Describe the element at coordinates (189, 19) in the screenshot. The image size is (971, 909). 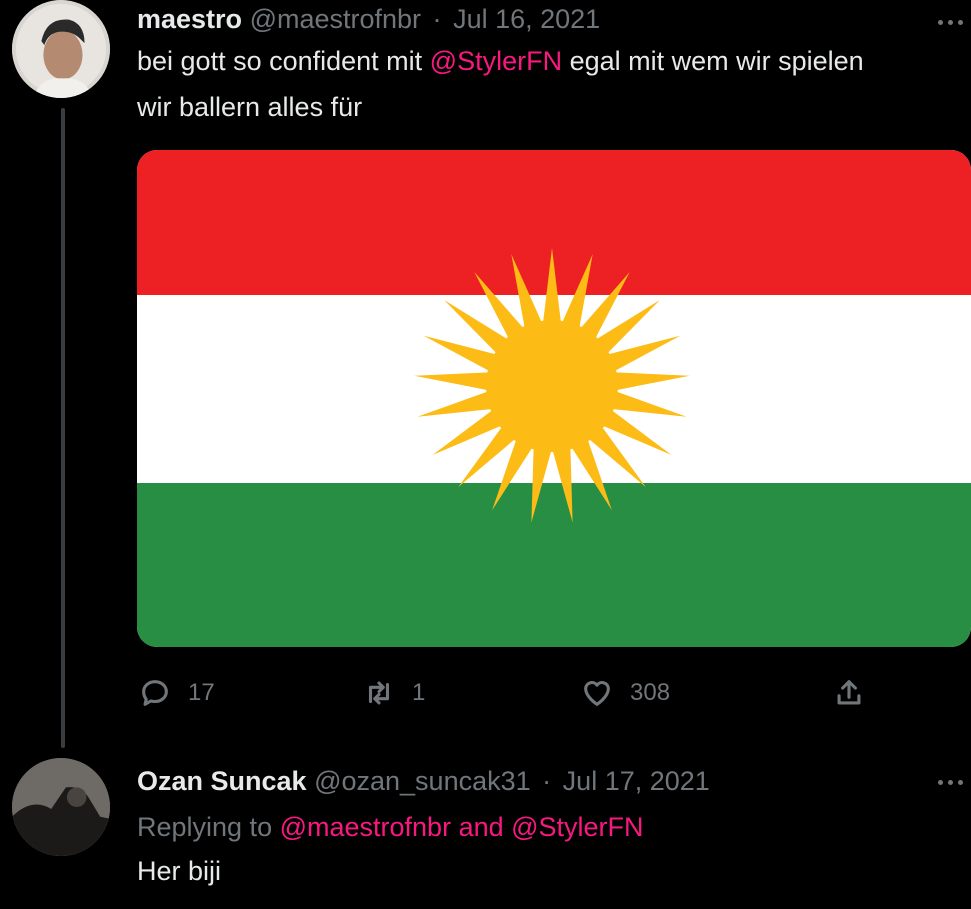
I see `display-name: maestro` at that location.